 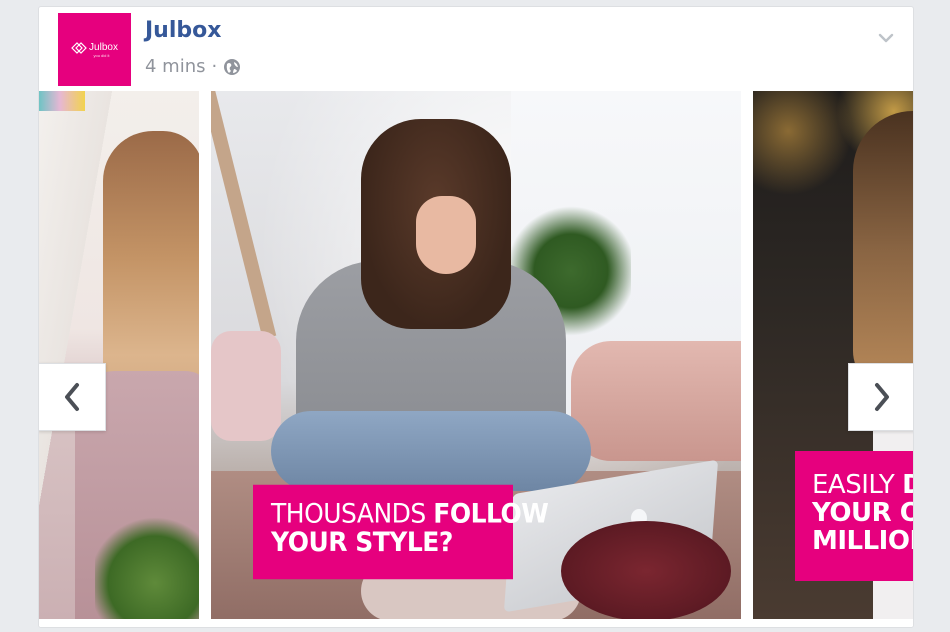 What do you see at coordinates (79, 47) in the screenshot?
I see `diamond-logo-icon` at bounding box center [79, 47].